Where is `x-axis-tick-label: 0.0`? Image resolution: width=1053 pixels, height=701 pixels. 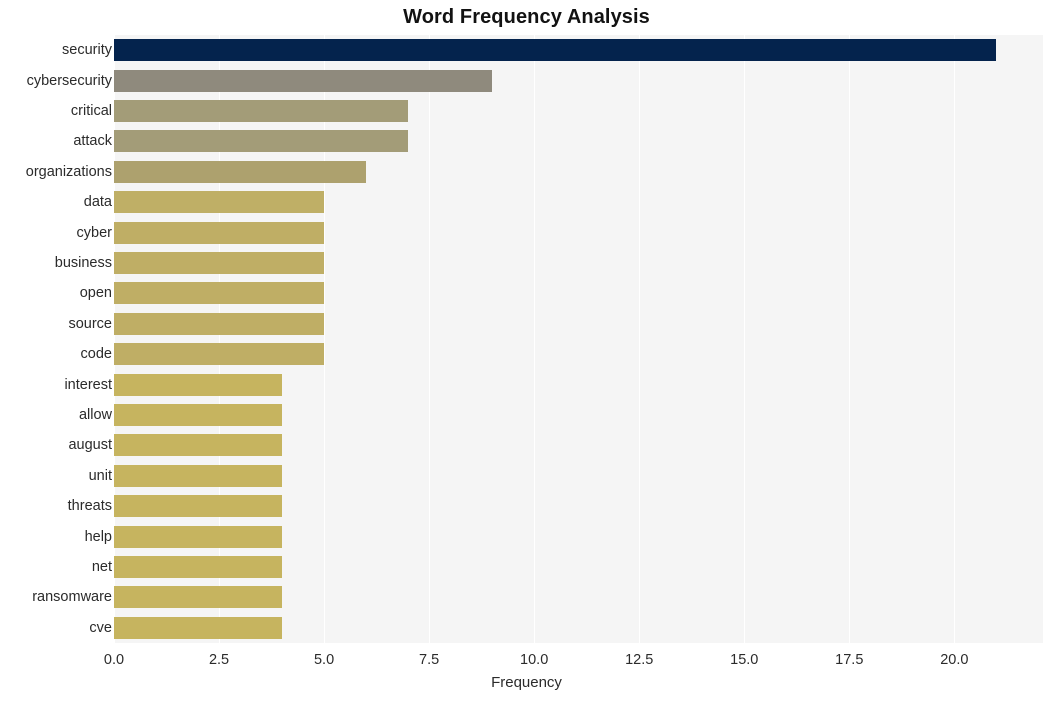 x-axis-tick-label: 0.0 is located at coordinates (114, 660).